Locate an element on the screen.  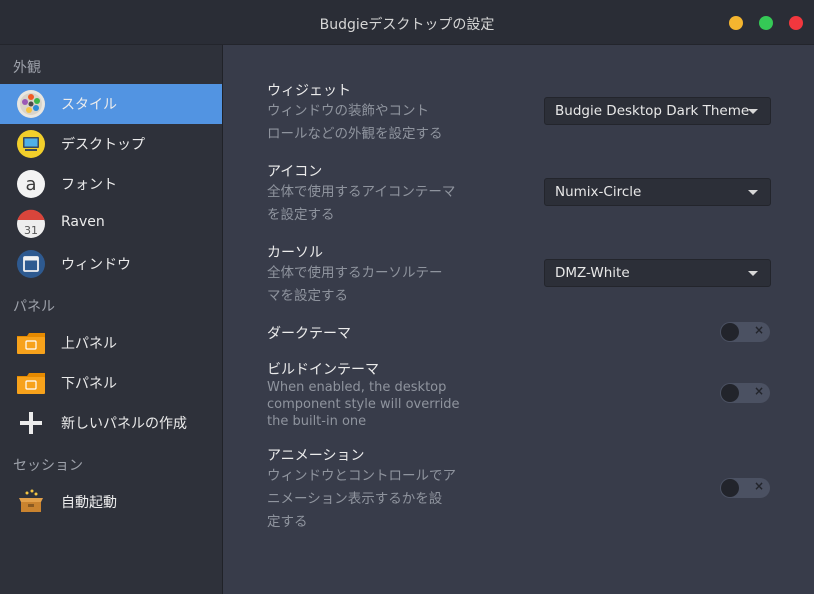
desc-line: ニメーション表示するかを設 is located at coordinates (355, 499).